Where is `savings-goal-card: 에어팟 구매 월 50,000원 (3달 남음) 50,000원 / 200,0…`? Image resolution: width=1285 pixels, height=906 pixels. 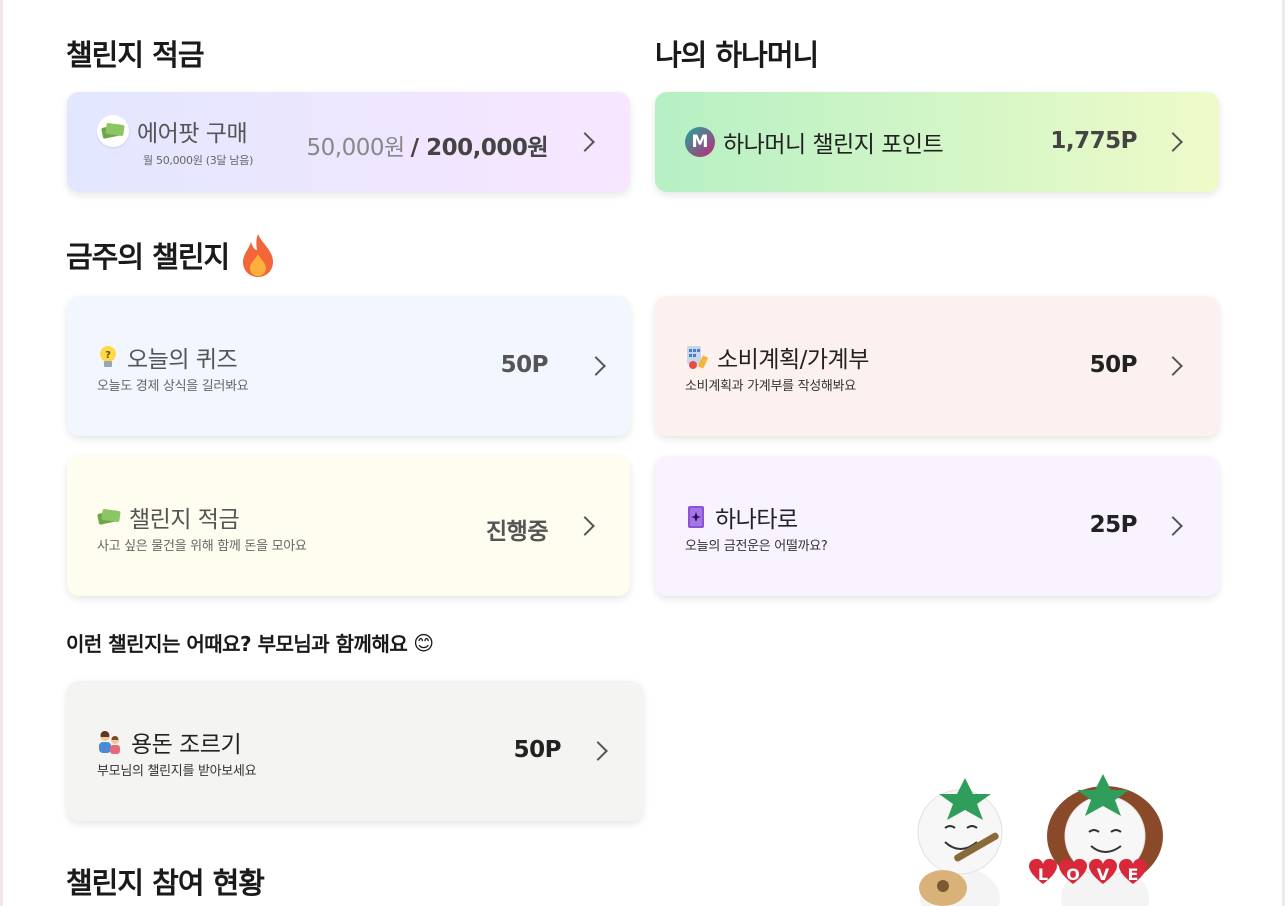 savings-goal-card: 에어팟 구매 월 50,000원 (3달 남음) 50,000원 / 200,0… is located at coordinates (348, 142).